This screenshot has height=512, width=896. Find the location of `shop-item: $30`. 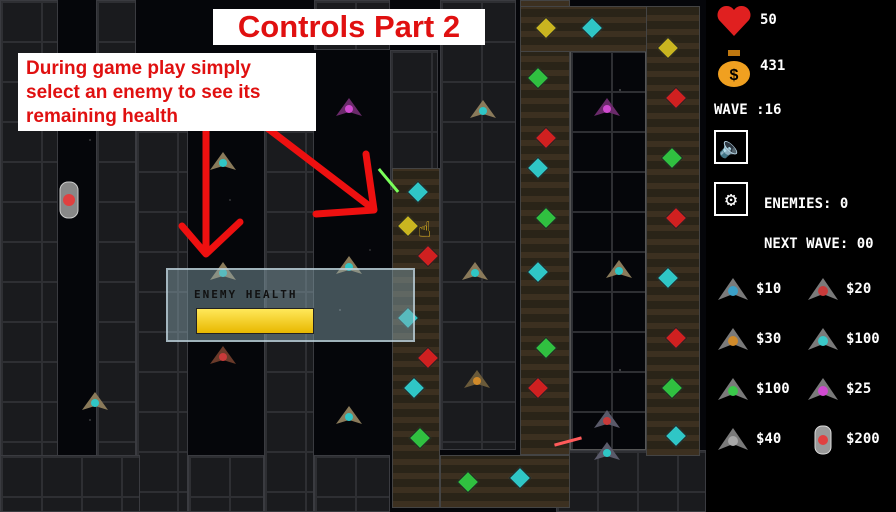

shop-item: $30 is located at coordinates (755, 340).